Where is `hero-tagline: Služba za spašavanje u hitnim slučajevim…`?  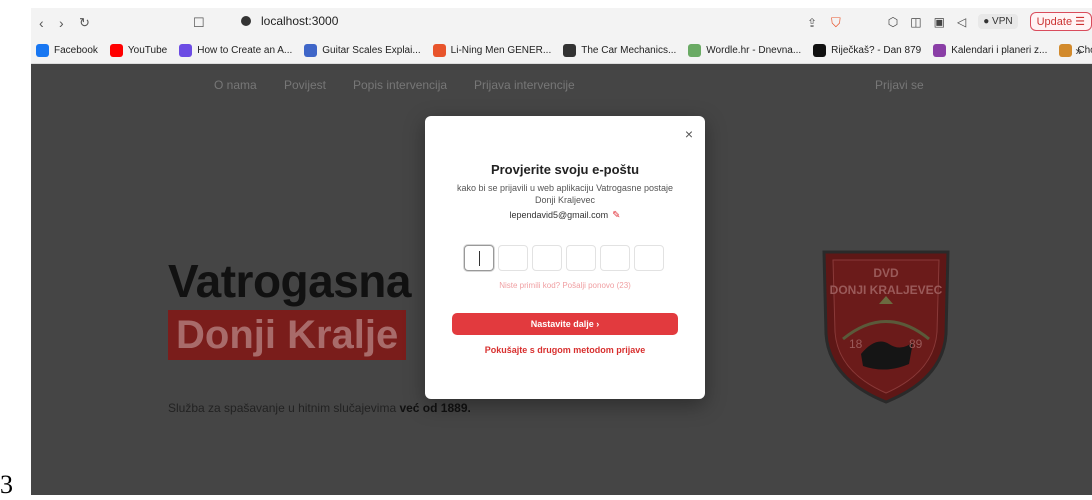
hero-tagline: Služba za spašavanje u hitnim slučajevim… is located at coordinates (319, 408).